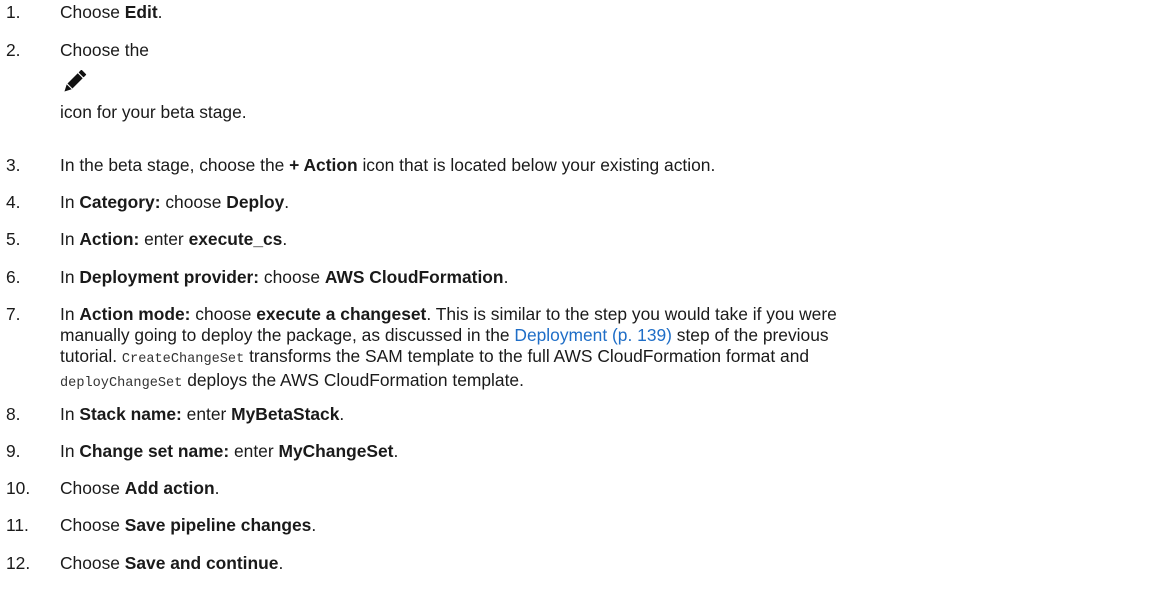 The height and width of the screenshot is (599, 1163). I want to click on step-number: 3., so click(13, 165).